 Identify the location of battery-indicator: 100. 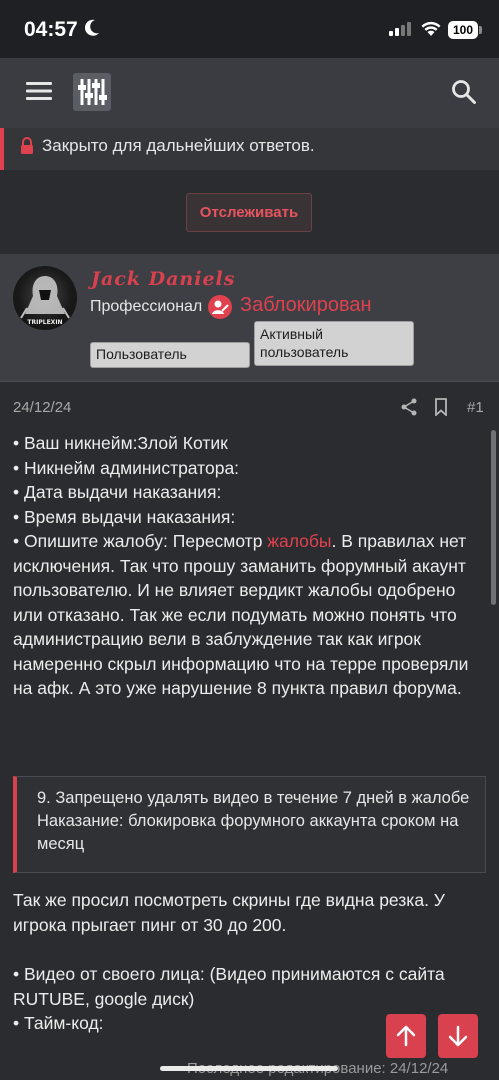
(463, 30).